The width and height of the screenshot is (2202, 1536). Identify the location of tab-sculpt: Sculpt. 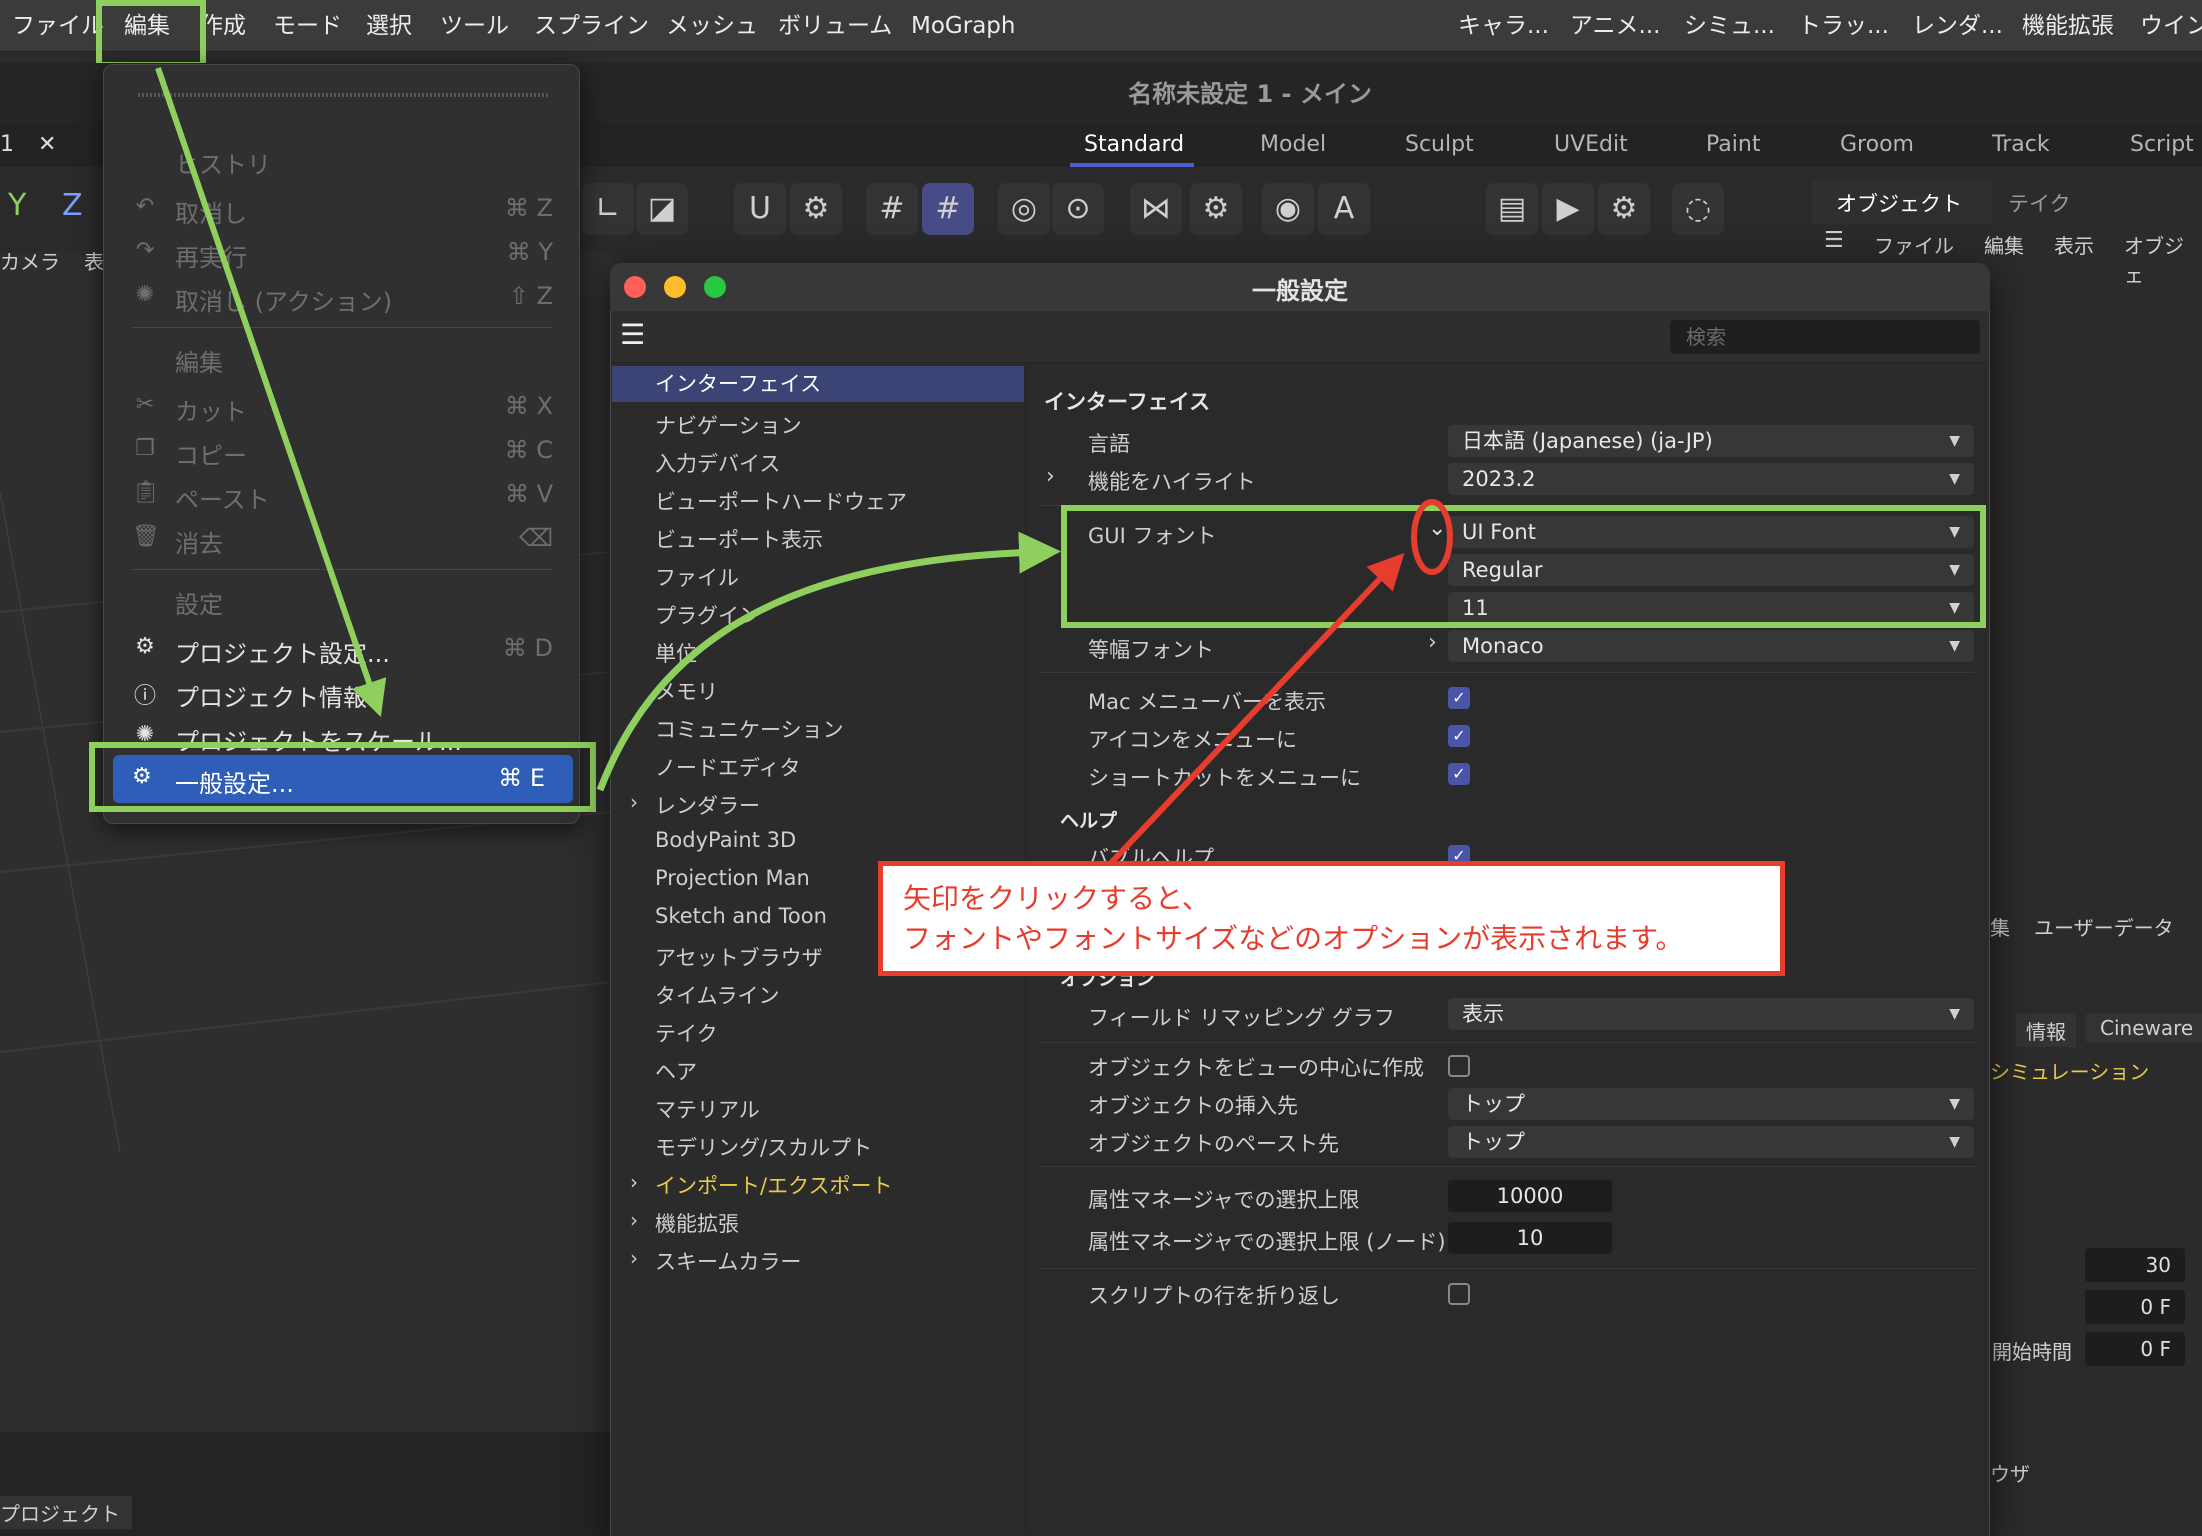
(1439, 145).